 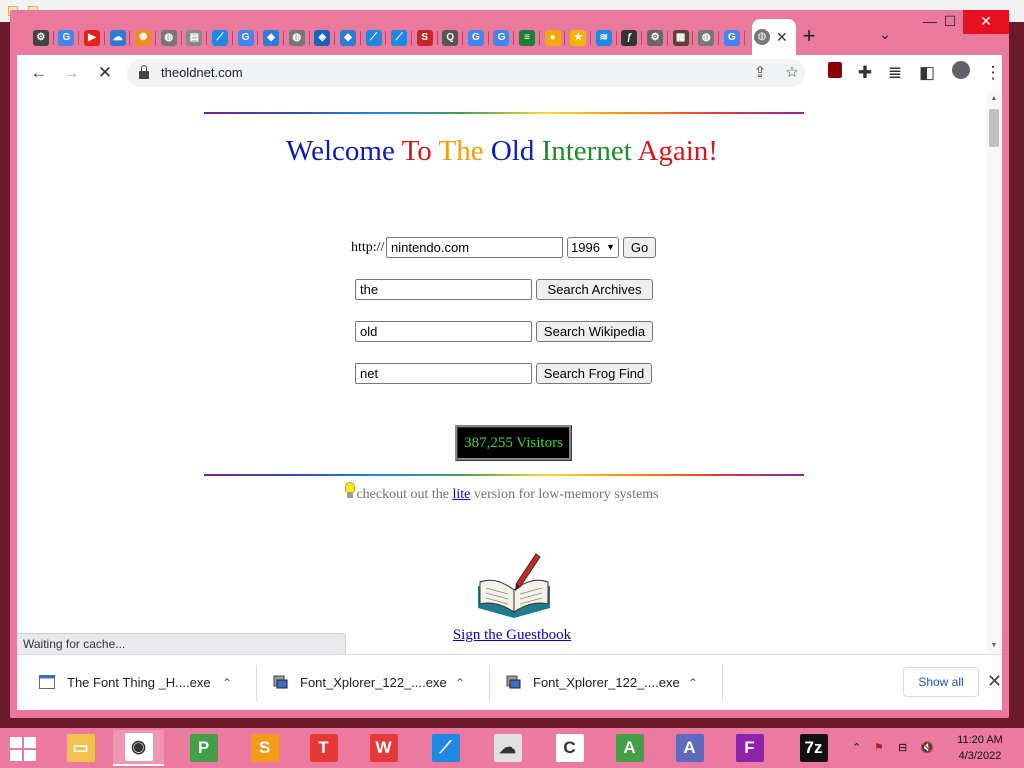 I want to click on tab-close-icon: ✕, so click(x=782, y=37).